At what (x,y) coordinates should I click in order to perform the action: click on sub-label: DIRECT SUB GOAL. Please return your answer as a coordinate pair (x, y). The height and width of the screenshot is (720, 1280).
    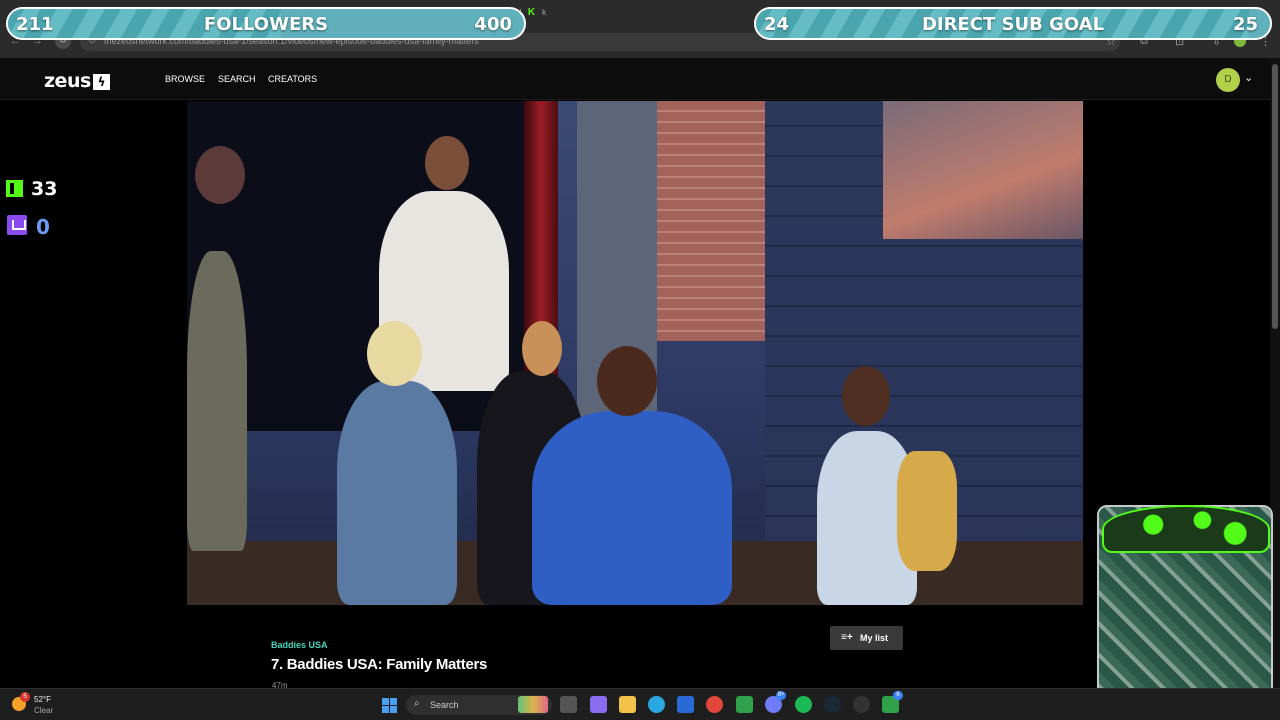
    Looking at the image, I should click on (1013, 24).